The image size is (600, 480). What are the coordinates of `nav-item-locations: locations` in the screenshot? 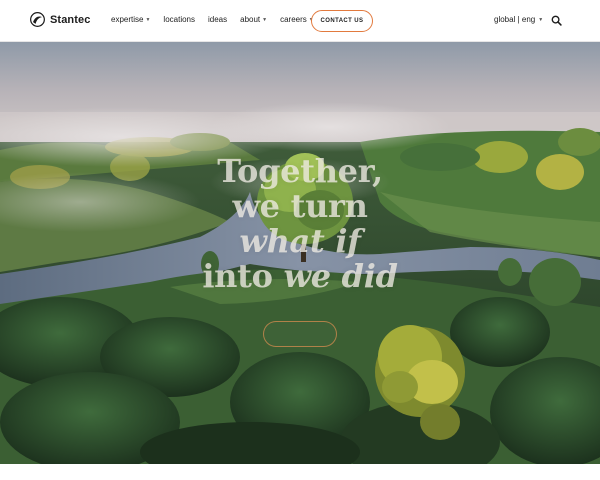 It's located at (179, 19).